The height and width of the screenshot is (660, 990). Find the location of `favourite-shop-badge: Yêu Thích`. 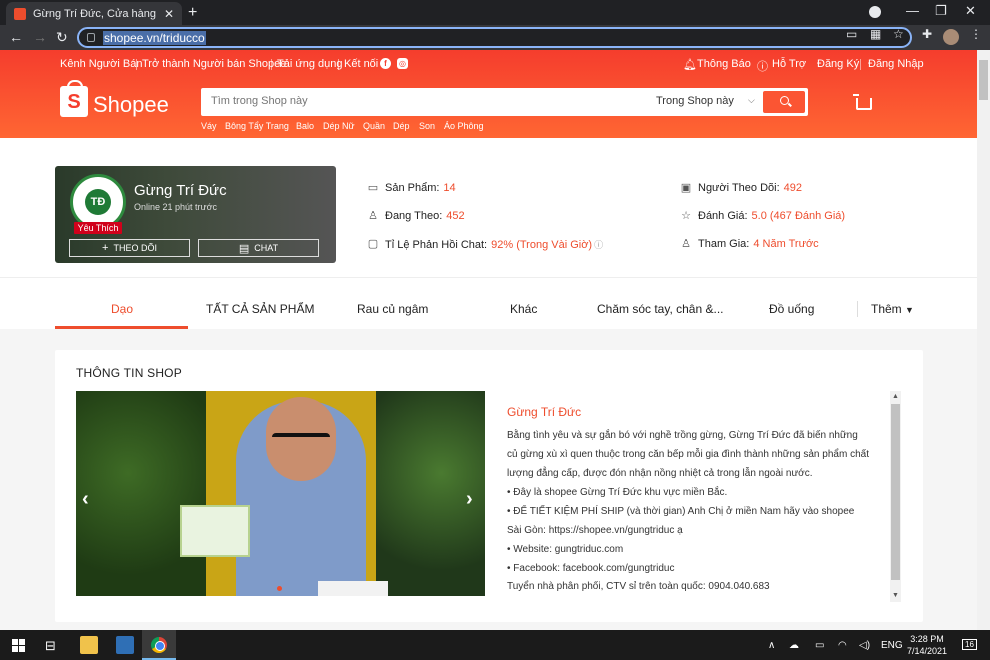

favourite-shop-badge: Yêu Thích is located at coordinates (98, 228).